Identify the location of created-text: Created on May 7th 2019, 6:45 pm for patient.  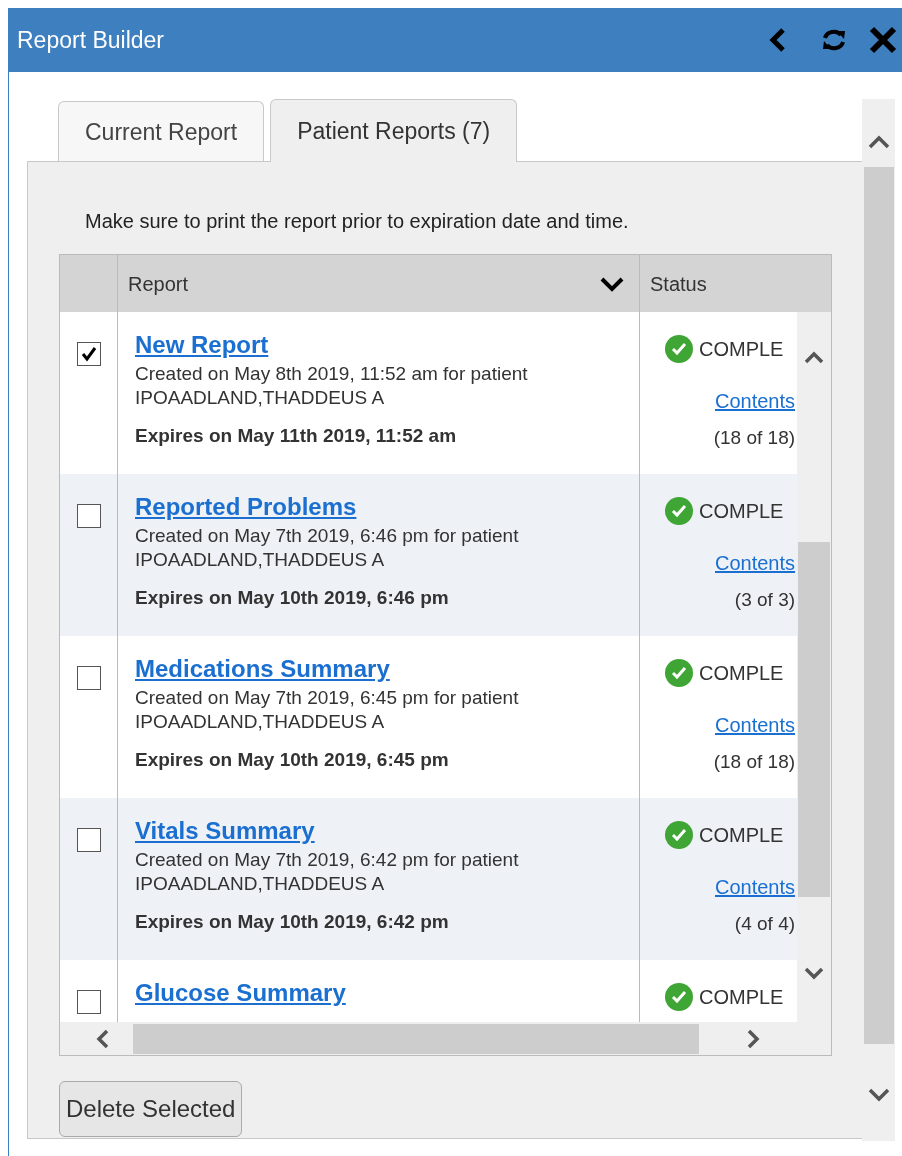
(327, 698).